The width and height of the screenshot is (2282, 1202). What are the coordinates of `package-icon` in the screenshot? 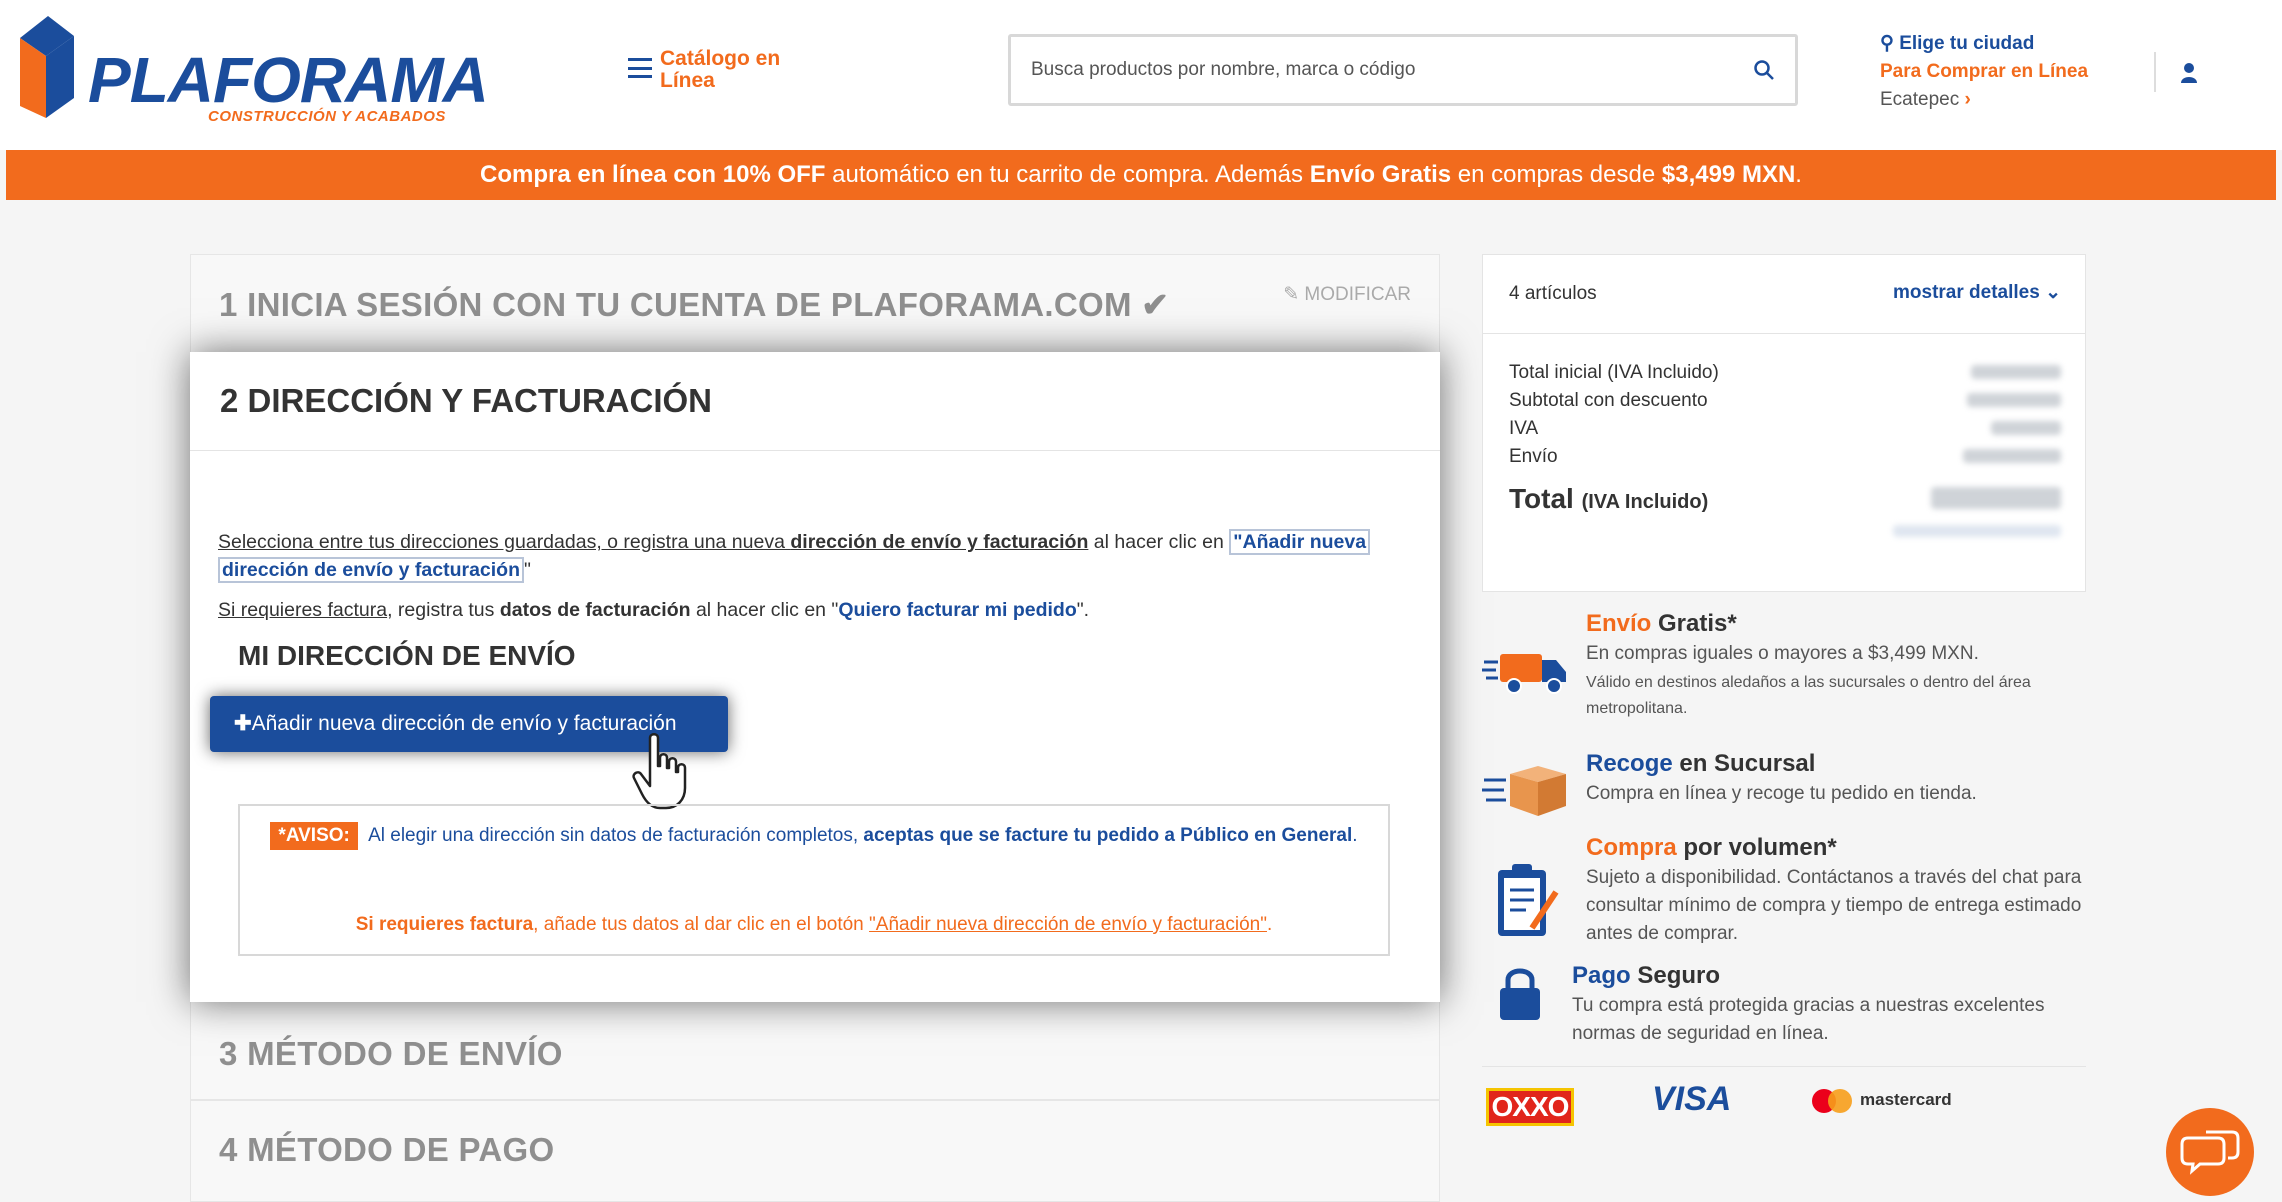 It's located at (1524, 791).